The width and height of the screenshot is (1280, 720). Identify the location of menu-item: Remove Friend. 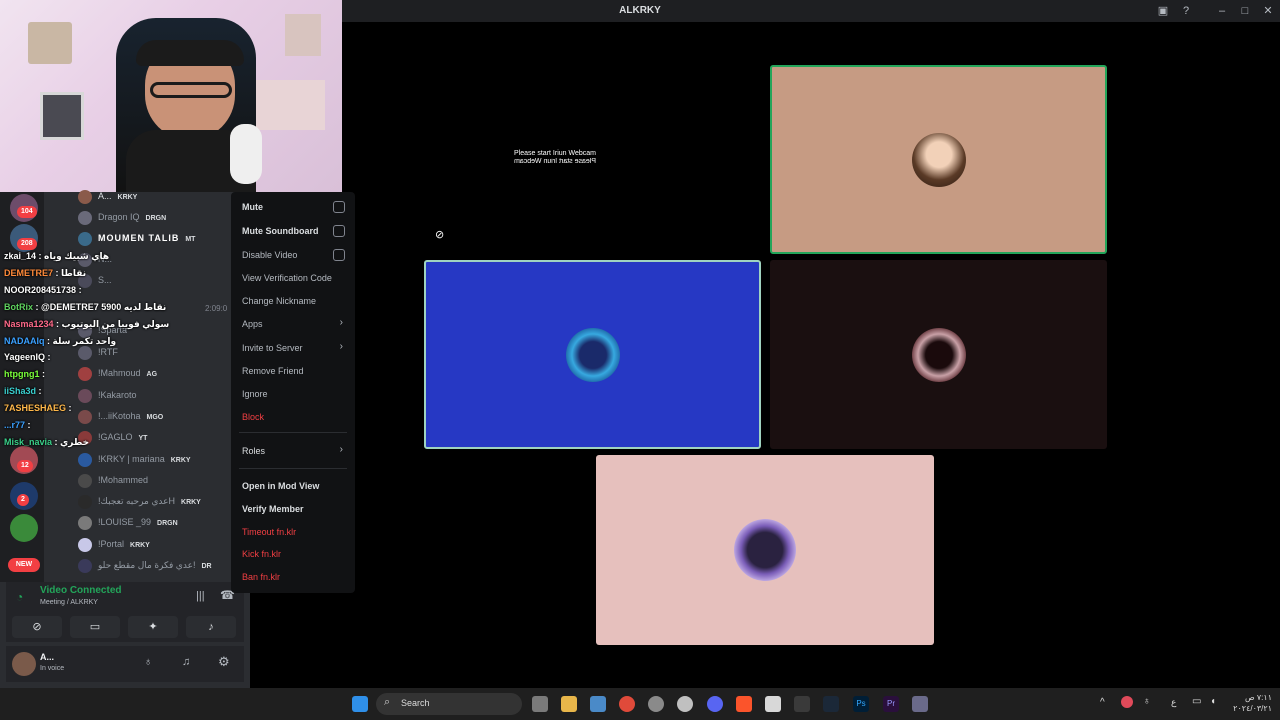
(293, 371).